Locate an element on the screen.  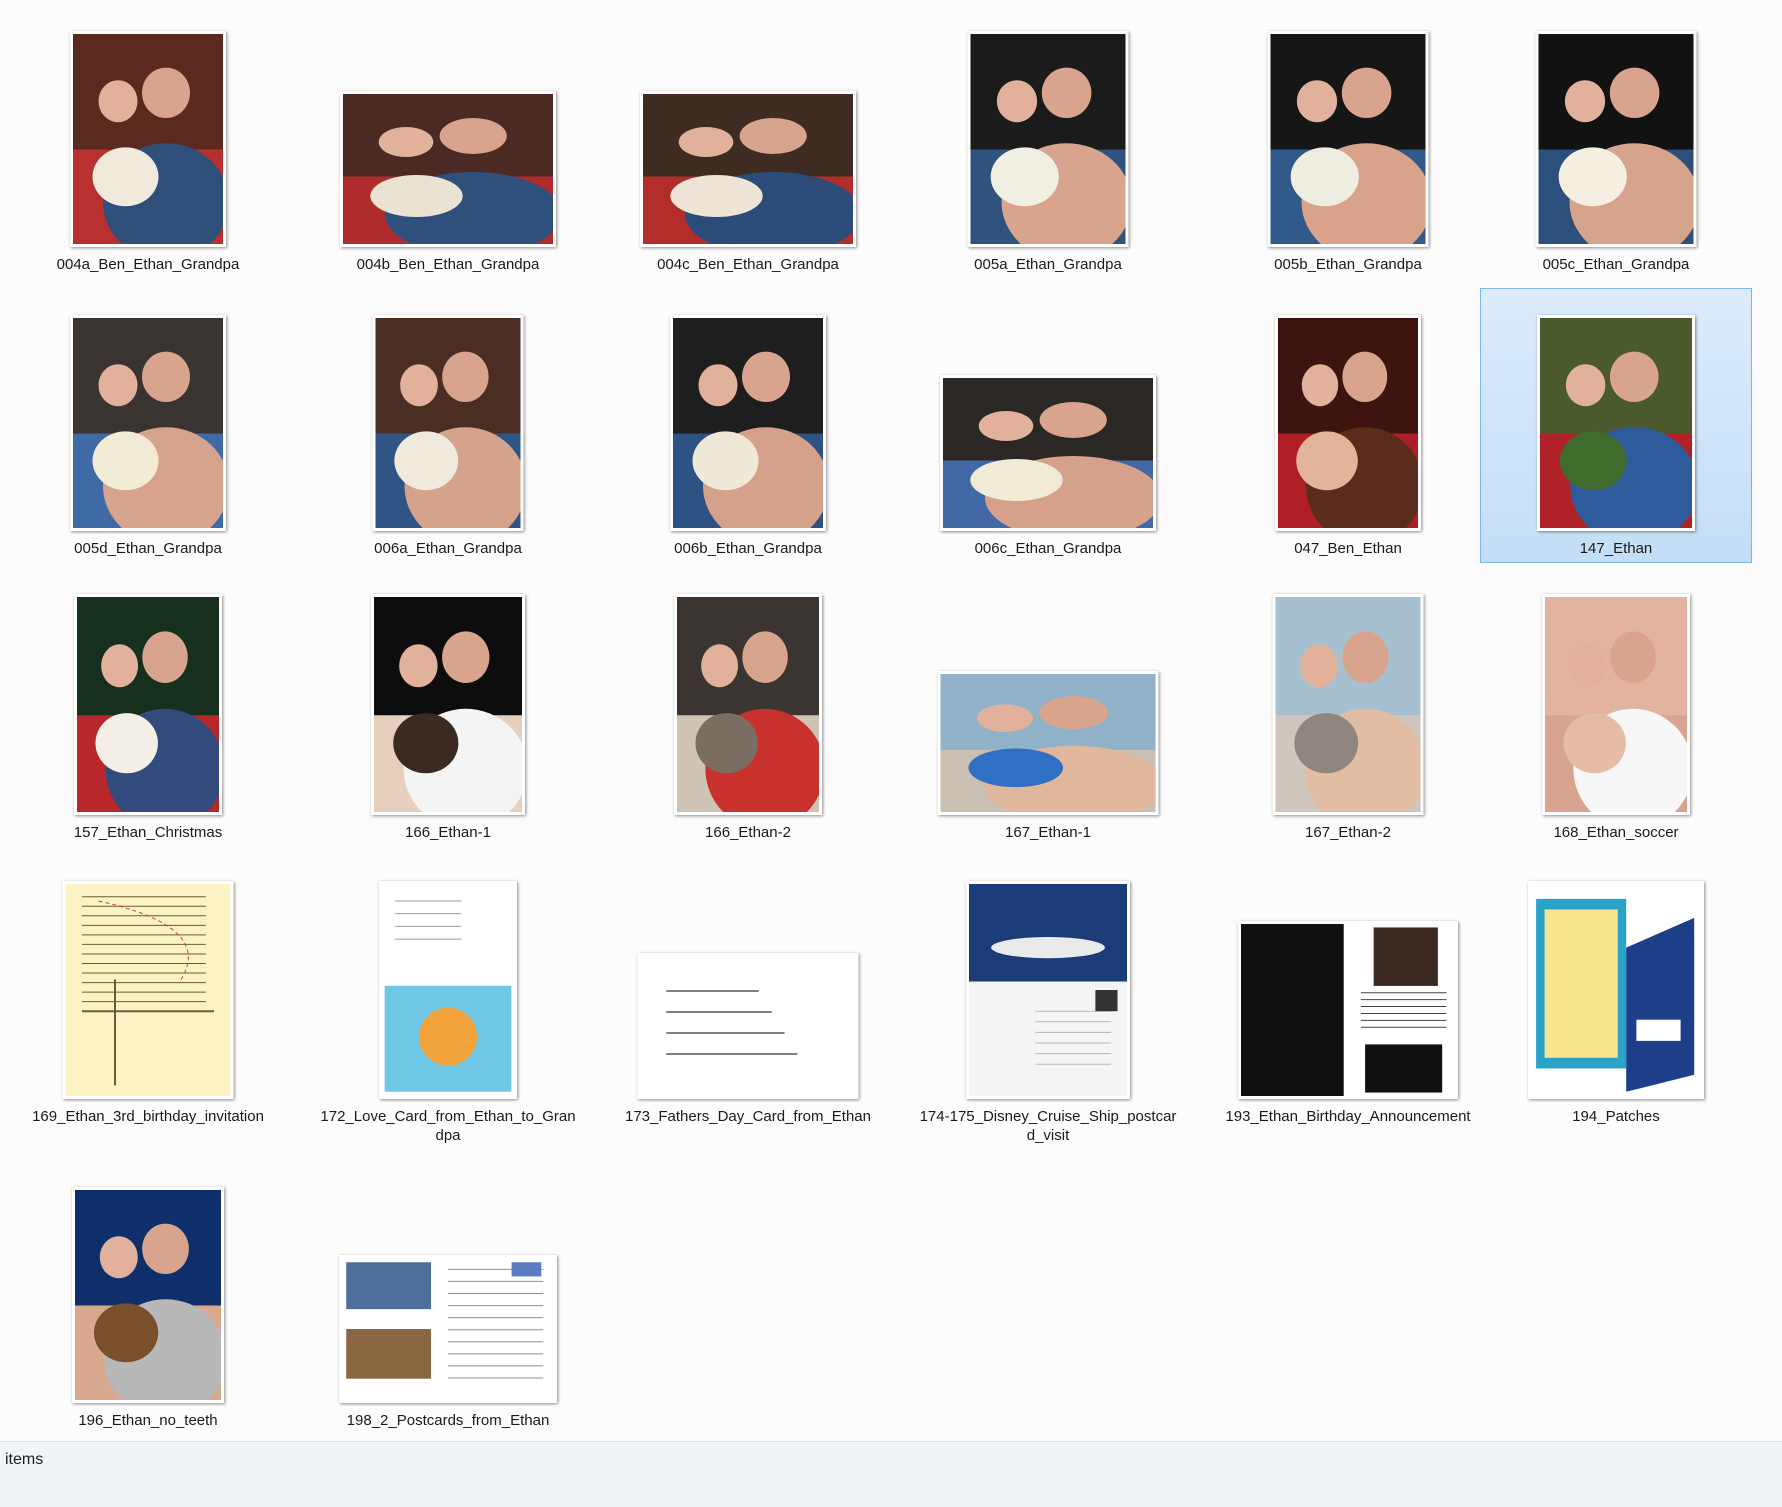
file-item: 147_Ethan is located at coordinates (1616, 425).